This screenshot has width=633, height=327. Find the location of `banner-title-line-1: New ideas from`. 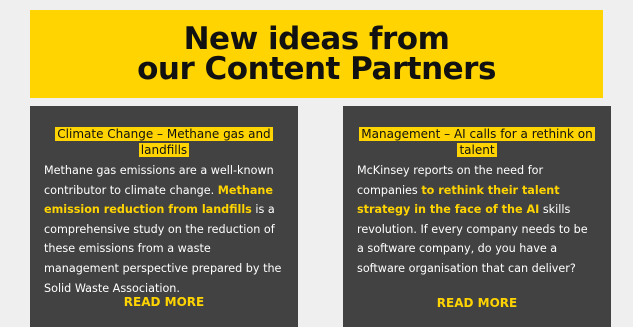

banner-title-line-1: New ideas from is located at coordinates (316, 39).